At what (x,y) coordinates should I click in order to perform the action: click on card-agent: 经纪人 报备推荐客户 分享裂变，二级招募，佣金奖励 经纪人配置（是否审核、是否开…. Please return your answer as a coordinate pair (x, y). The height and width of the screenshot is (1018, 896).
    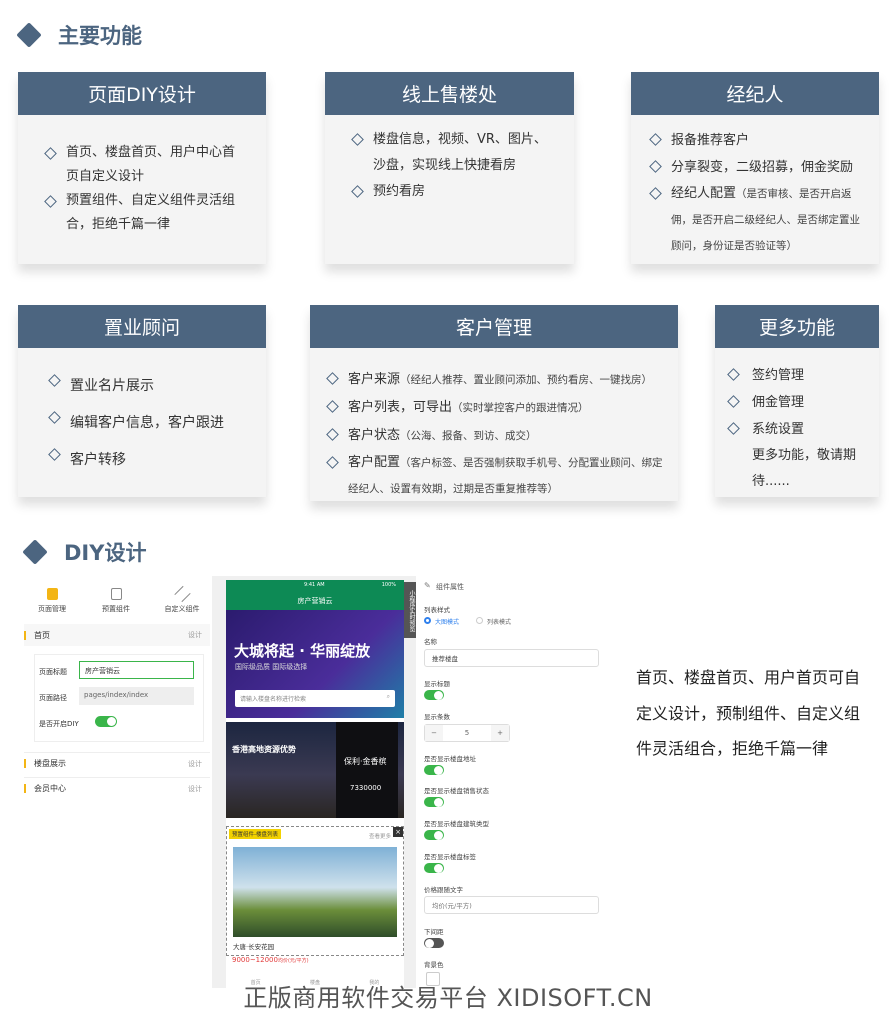
    Looking at the image, I should click on (755, 168).